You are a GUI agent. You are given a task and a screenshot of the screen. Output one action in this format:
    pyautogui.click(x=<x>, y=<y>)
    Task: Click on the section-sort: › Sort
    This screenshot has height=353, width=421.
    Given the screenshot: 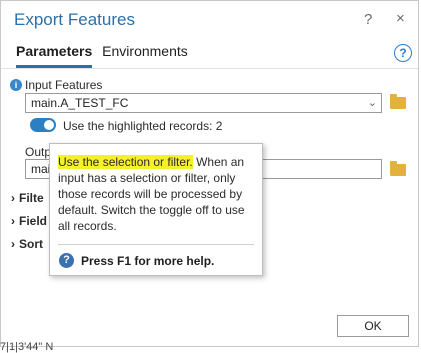 What is the action you would take?
    pyautogui.click(x=27, y=244)
    